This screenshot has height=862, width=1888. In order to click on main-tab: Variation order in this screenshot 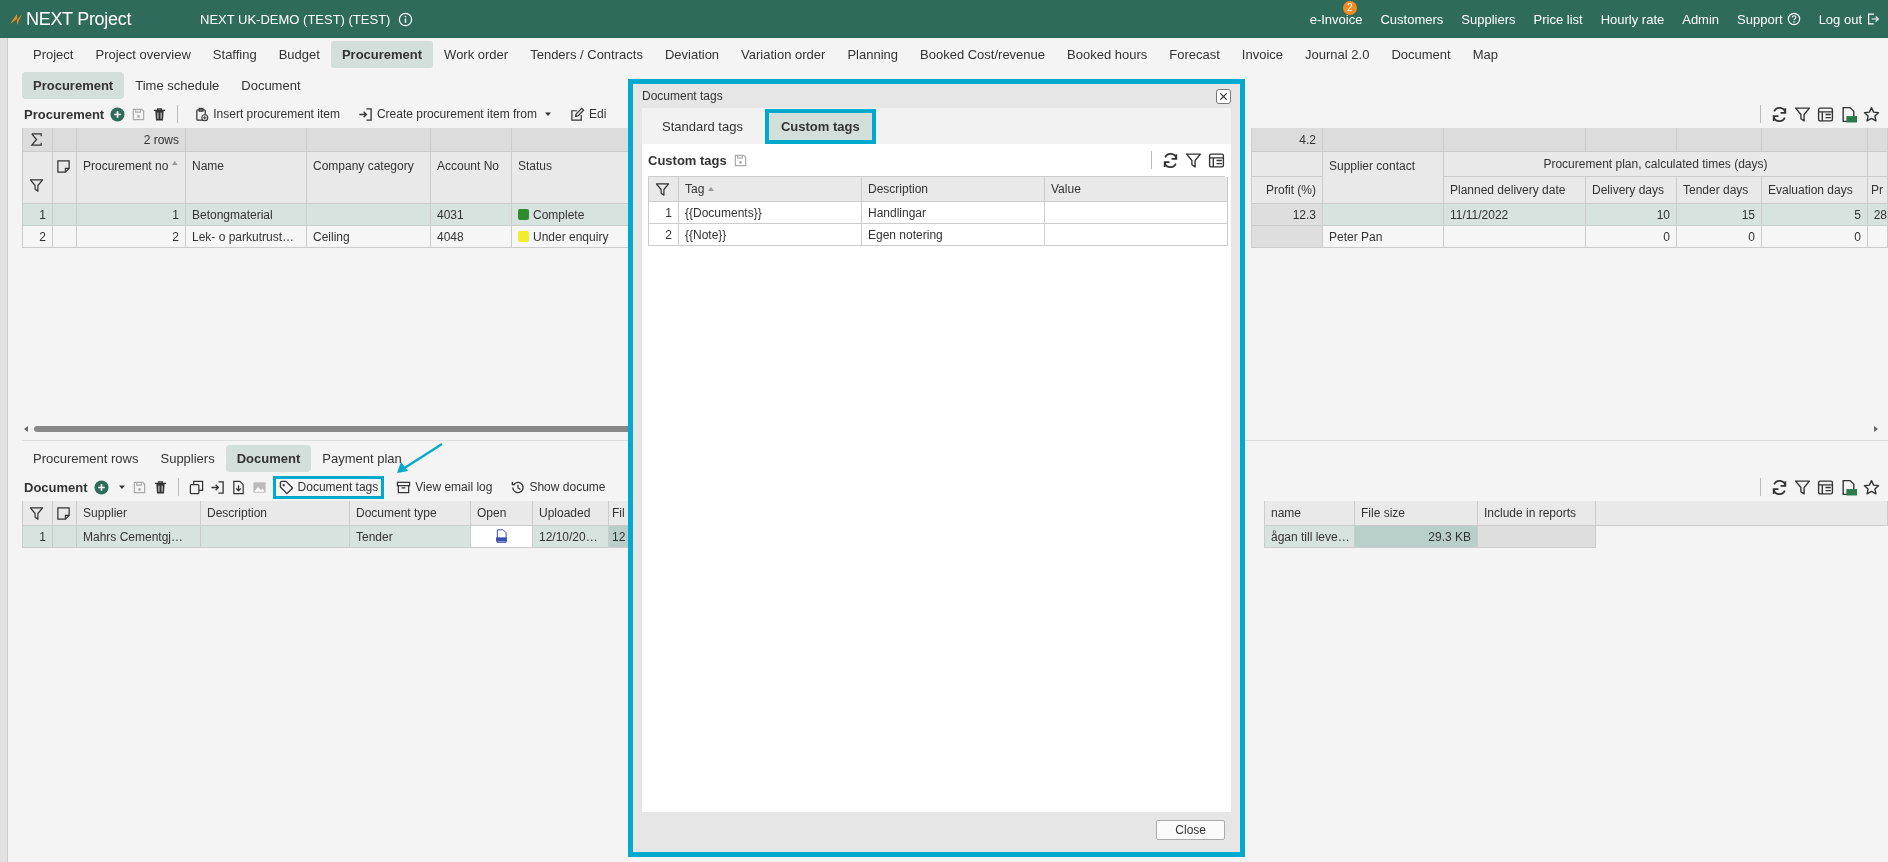, I will do `click(783, 54)`.